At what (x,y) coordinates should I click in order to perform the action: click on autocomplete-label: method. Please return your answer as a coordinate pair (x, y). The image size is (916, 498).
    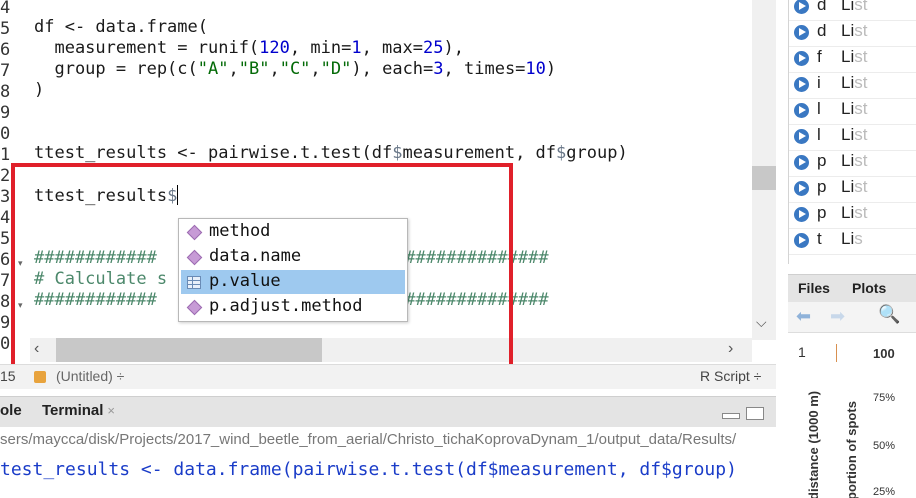
    Looking at the image, I should click on (240, 231).